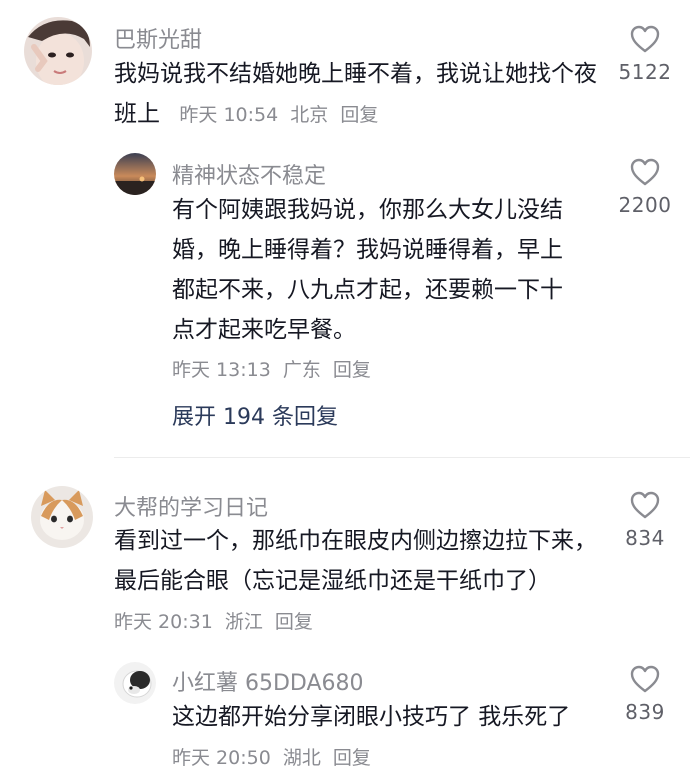 This screenshot has width=690, height=784. What do you see at coordinates (645, 54) in the screenshot?
I see `like-button: 5122` at bounding box center [645, 54].